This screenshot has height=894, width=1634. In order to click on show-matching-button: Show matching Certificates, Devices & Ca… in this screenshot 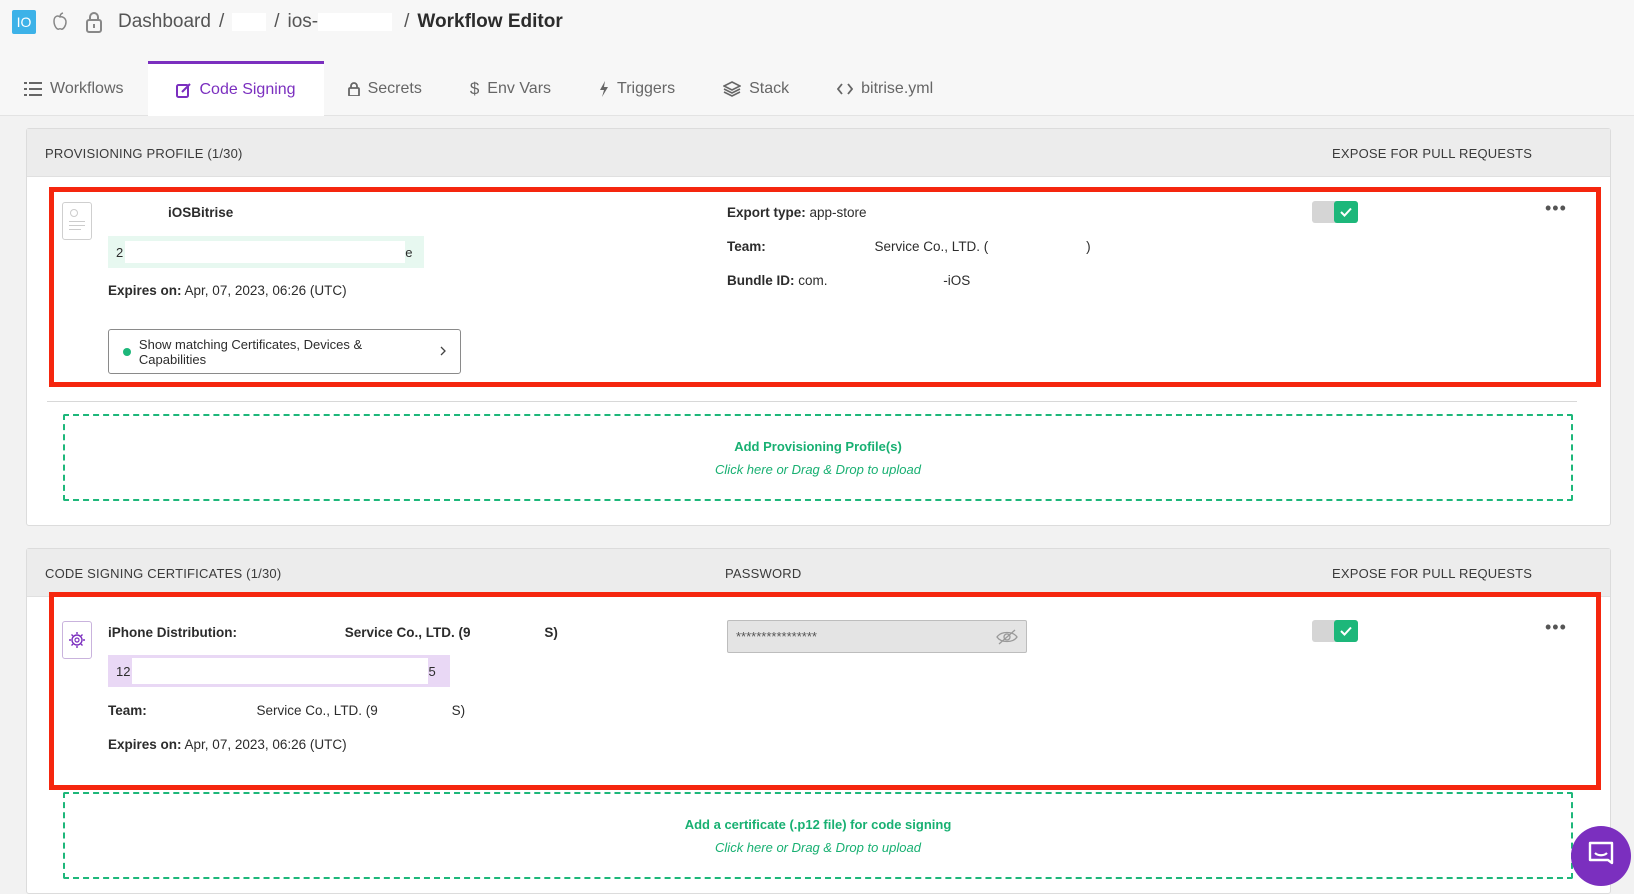, I will do `click(284, 351)`.